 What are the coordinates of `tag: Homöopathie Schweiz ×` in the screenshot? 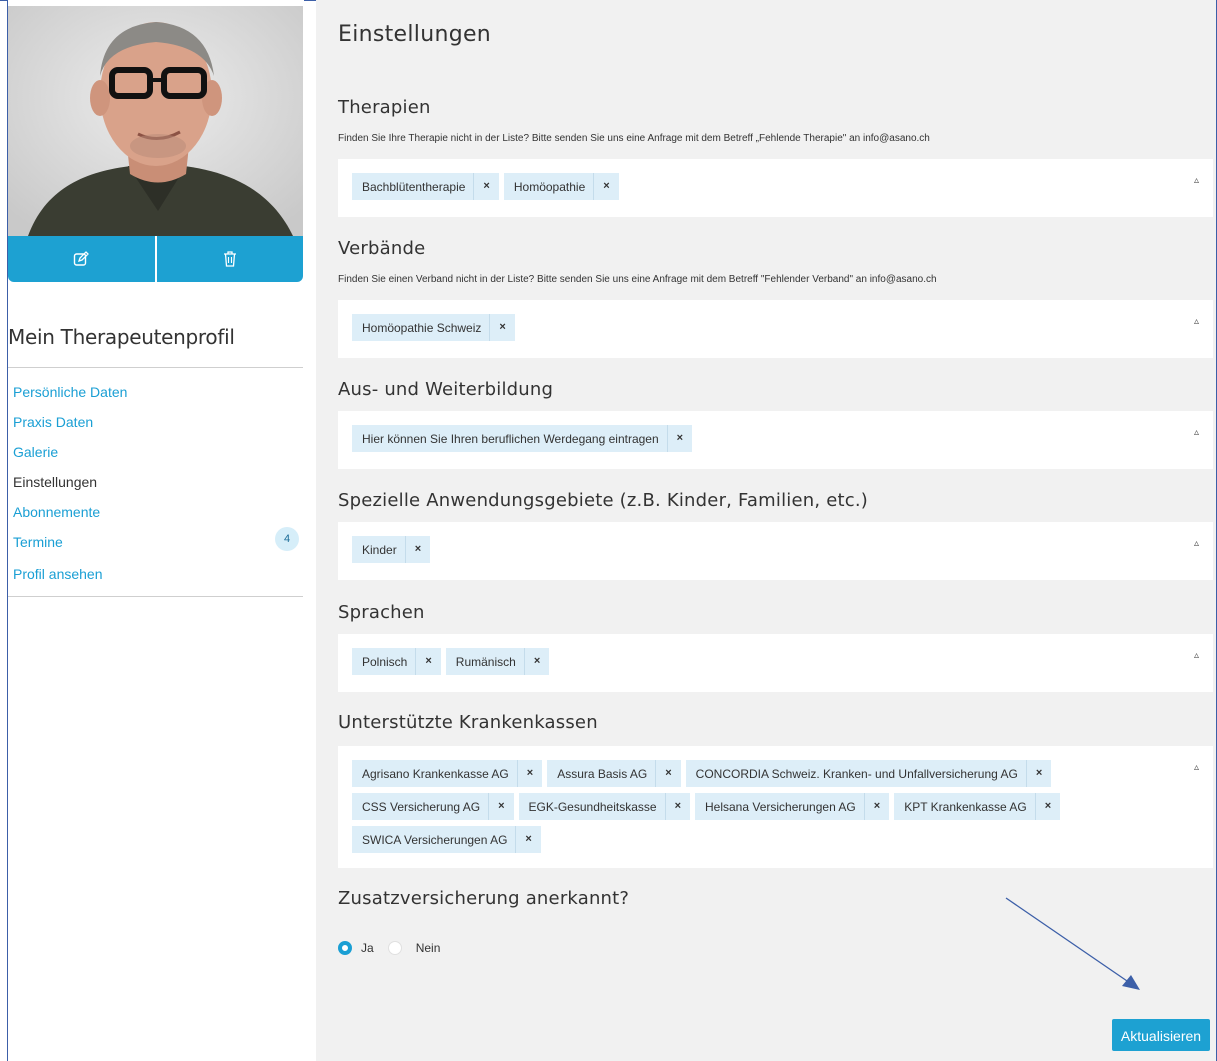 It's located at (433, 327).